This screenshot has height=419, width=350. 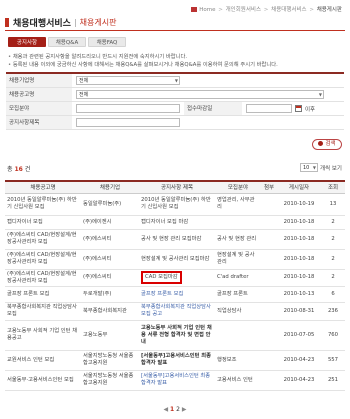 What do you see at coordinates (333, 294) in the screenshot?
I see `cell-views: 6` at bounding box center [333, 294].